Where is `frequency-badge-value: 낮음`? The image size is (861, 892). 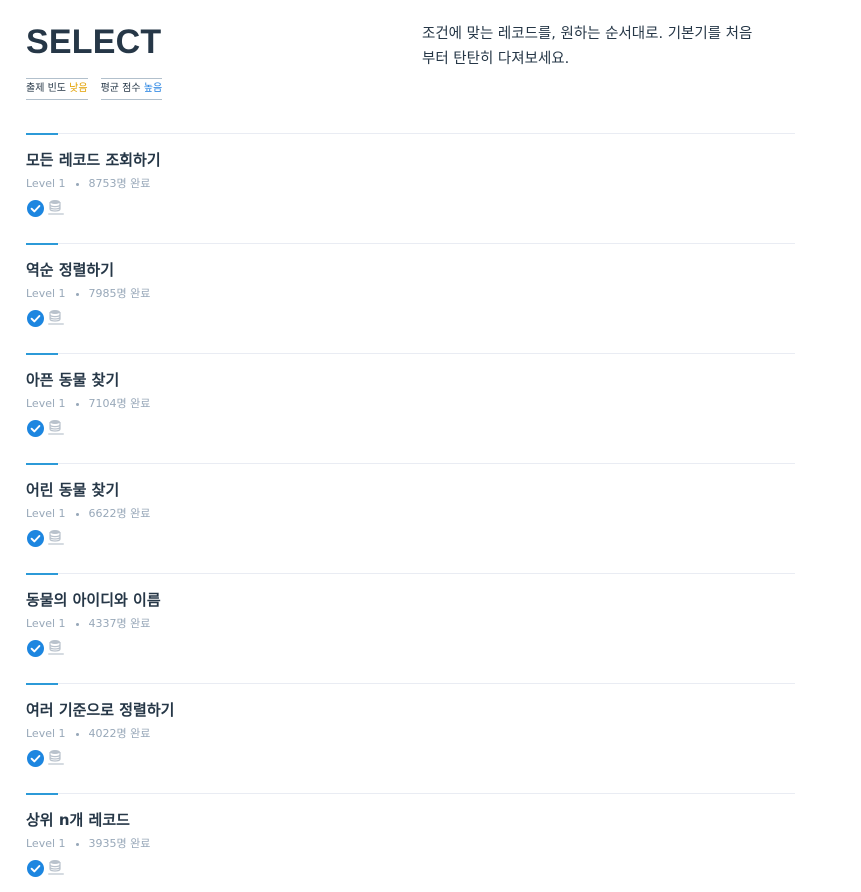 frequency-badge-value: 낮음 is located at coordinates (78, 88).